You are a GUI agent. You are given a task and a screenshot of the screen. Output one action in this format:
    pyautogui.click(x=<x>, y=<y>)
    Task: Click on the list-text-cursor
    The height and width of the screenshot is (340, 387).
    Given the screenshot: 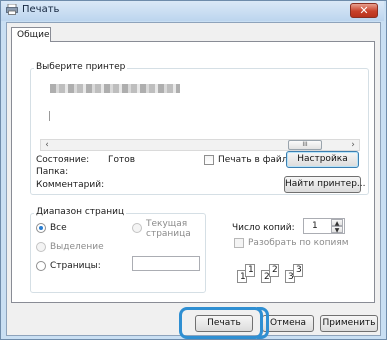 What is the action you would take?
    pyautogui.click(x=49, y=116)
    